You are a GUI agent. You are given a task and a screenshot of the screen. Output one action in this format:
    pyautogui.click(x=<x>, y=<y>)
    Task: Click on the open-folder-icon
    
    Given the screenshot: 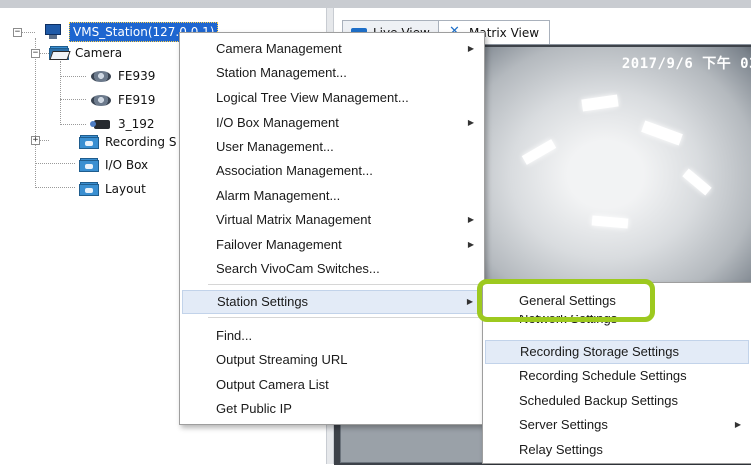 What is the action you would take?
    pyautogui.click(x=60, y=53)
    